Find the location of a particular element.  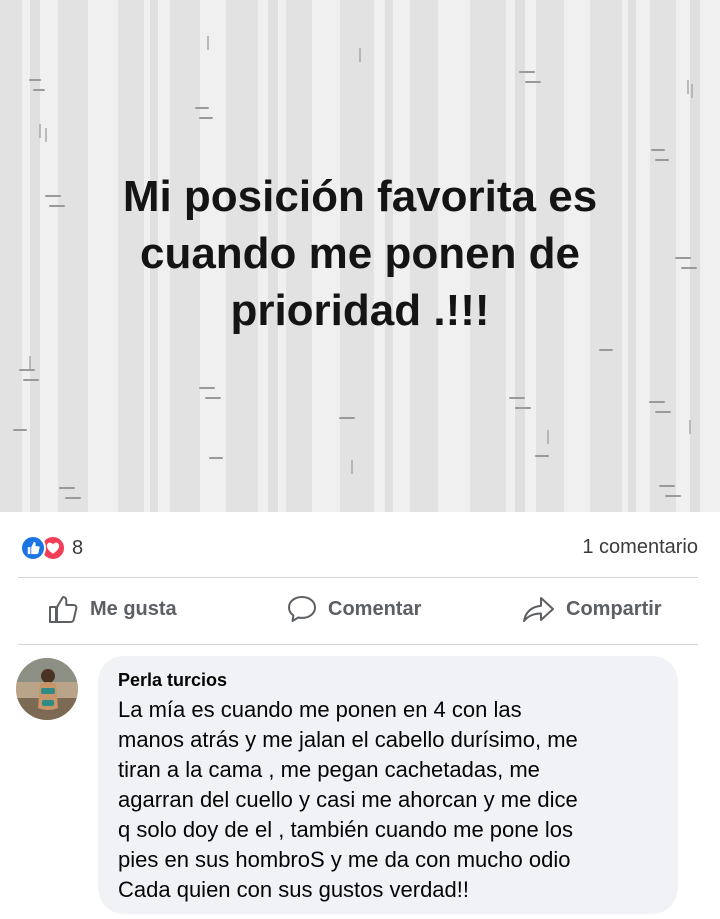

comment-bubble-icon is located at coordinates (302, 609).